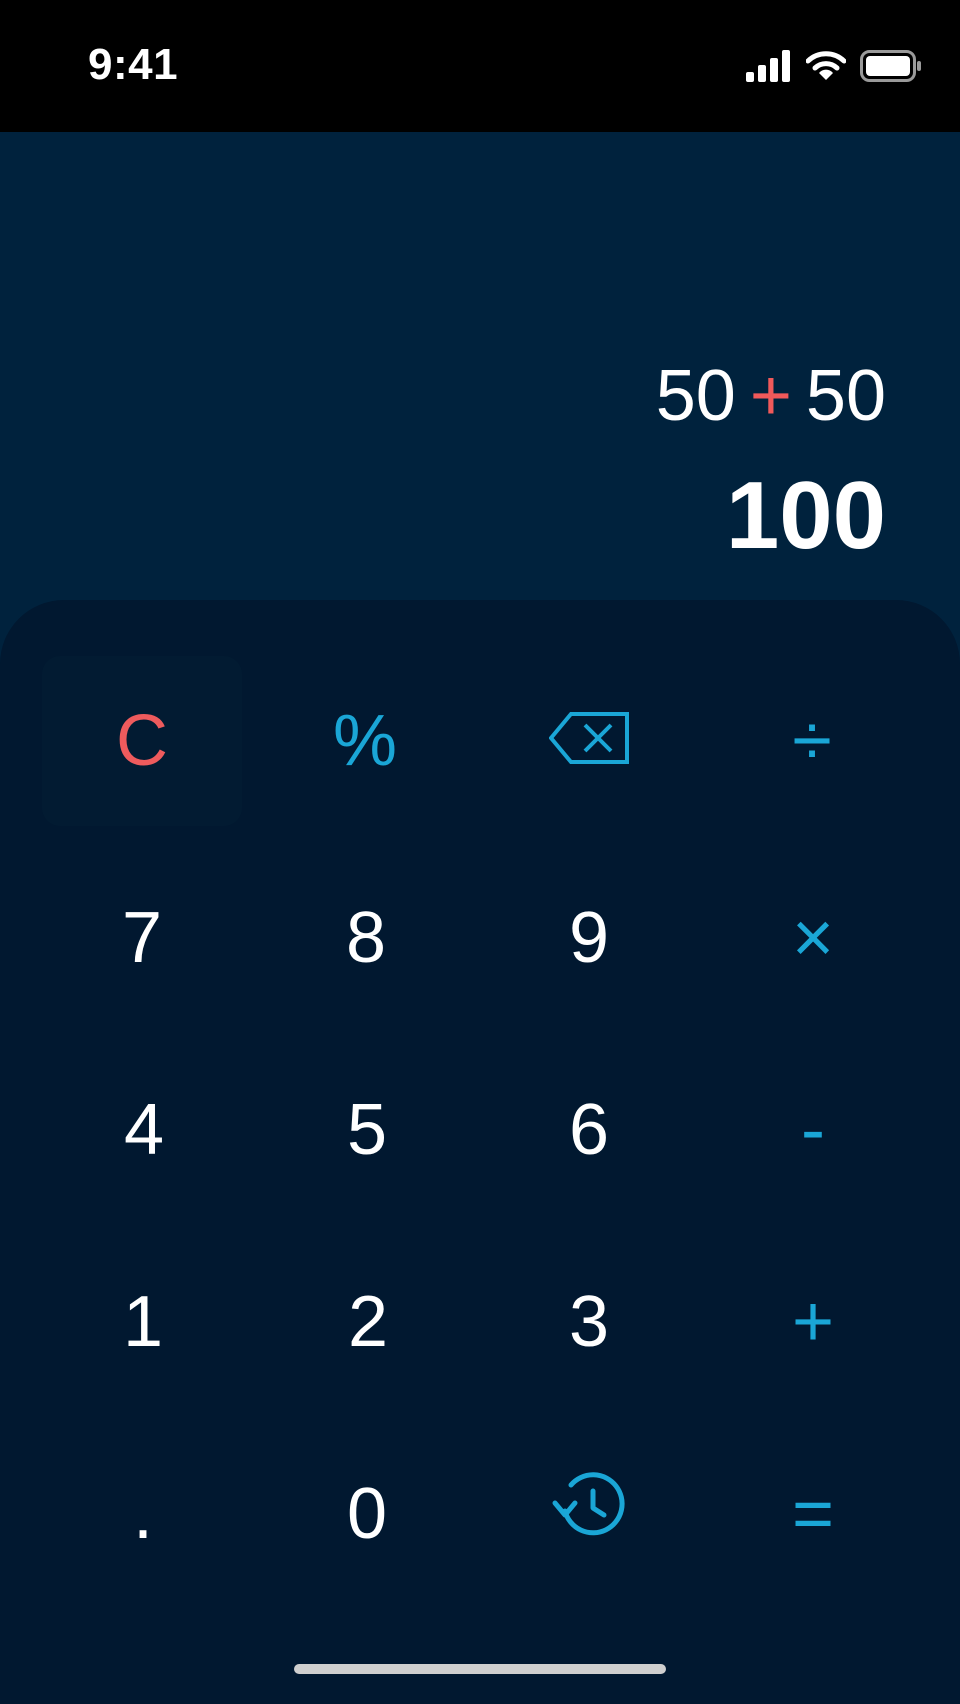  I want to click on multiply-button: ×, so click(813, 938).